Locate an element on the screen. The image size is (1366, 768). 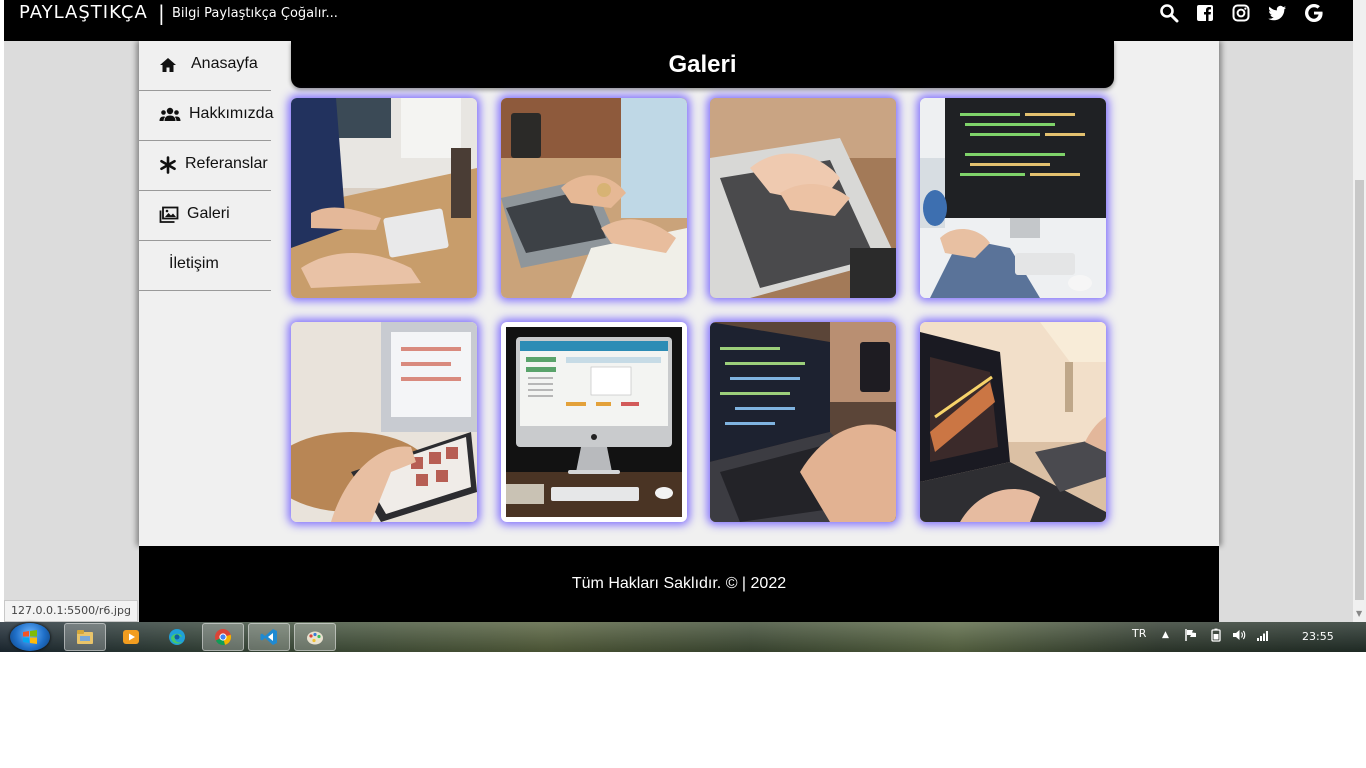
chrome-icon is located at coordinates (223, 637).